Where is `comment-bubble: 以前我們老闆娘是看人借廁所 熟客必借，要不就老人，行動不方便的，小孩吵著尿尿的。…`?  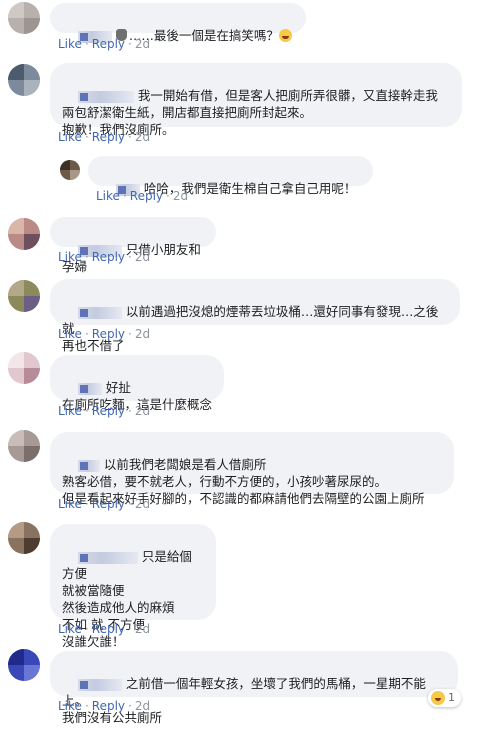
comment-bubble: 以前我們老闆娘是看人借廁所 熟客必借，要不就老人，行動不方便的，小孩吵著尿尿的。… is located at coordinates (252, 469).